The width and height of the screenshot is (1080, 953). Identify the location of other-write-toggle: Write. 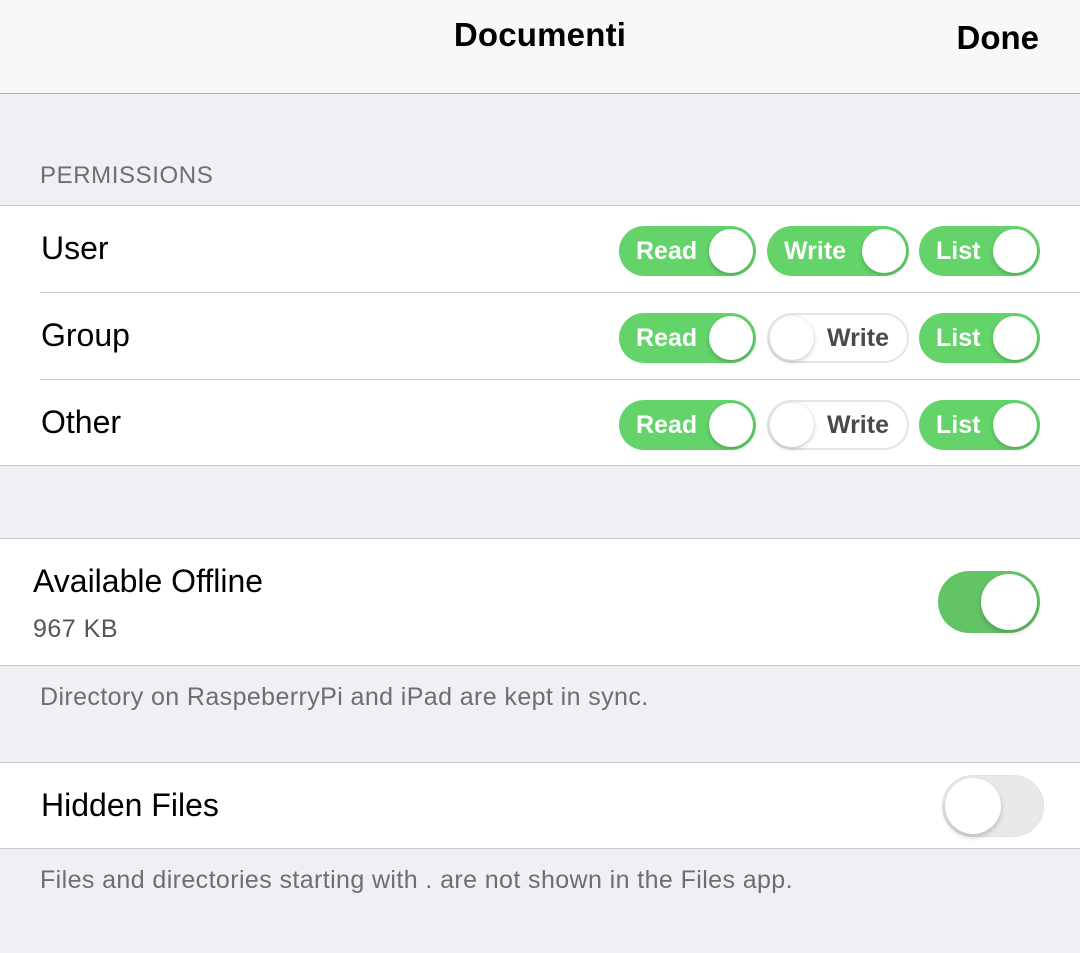
(838, 425).